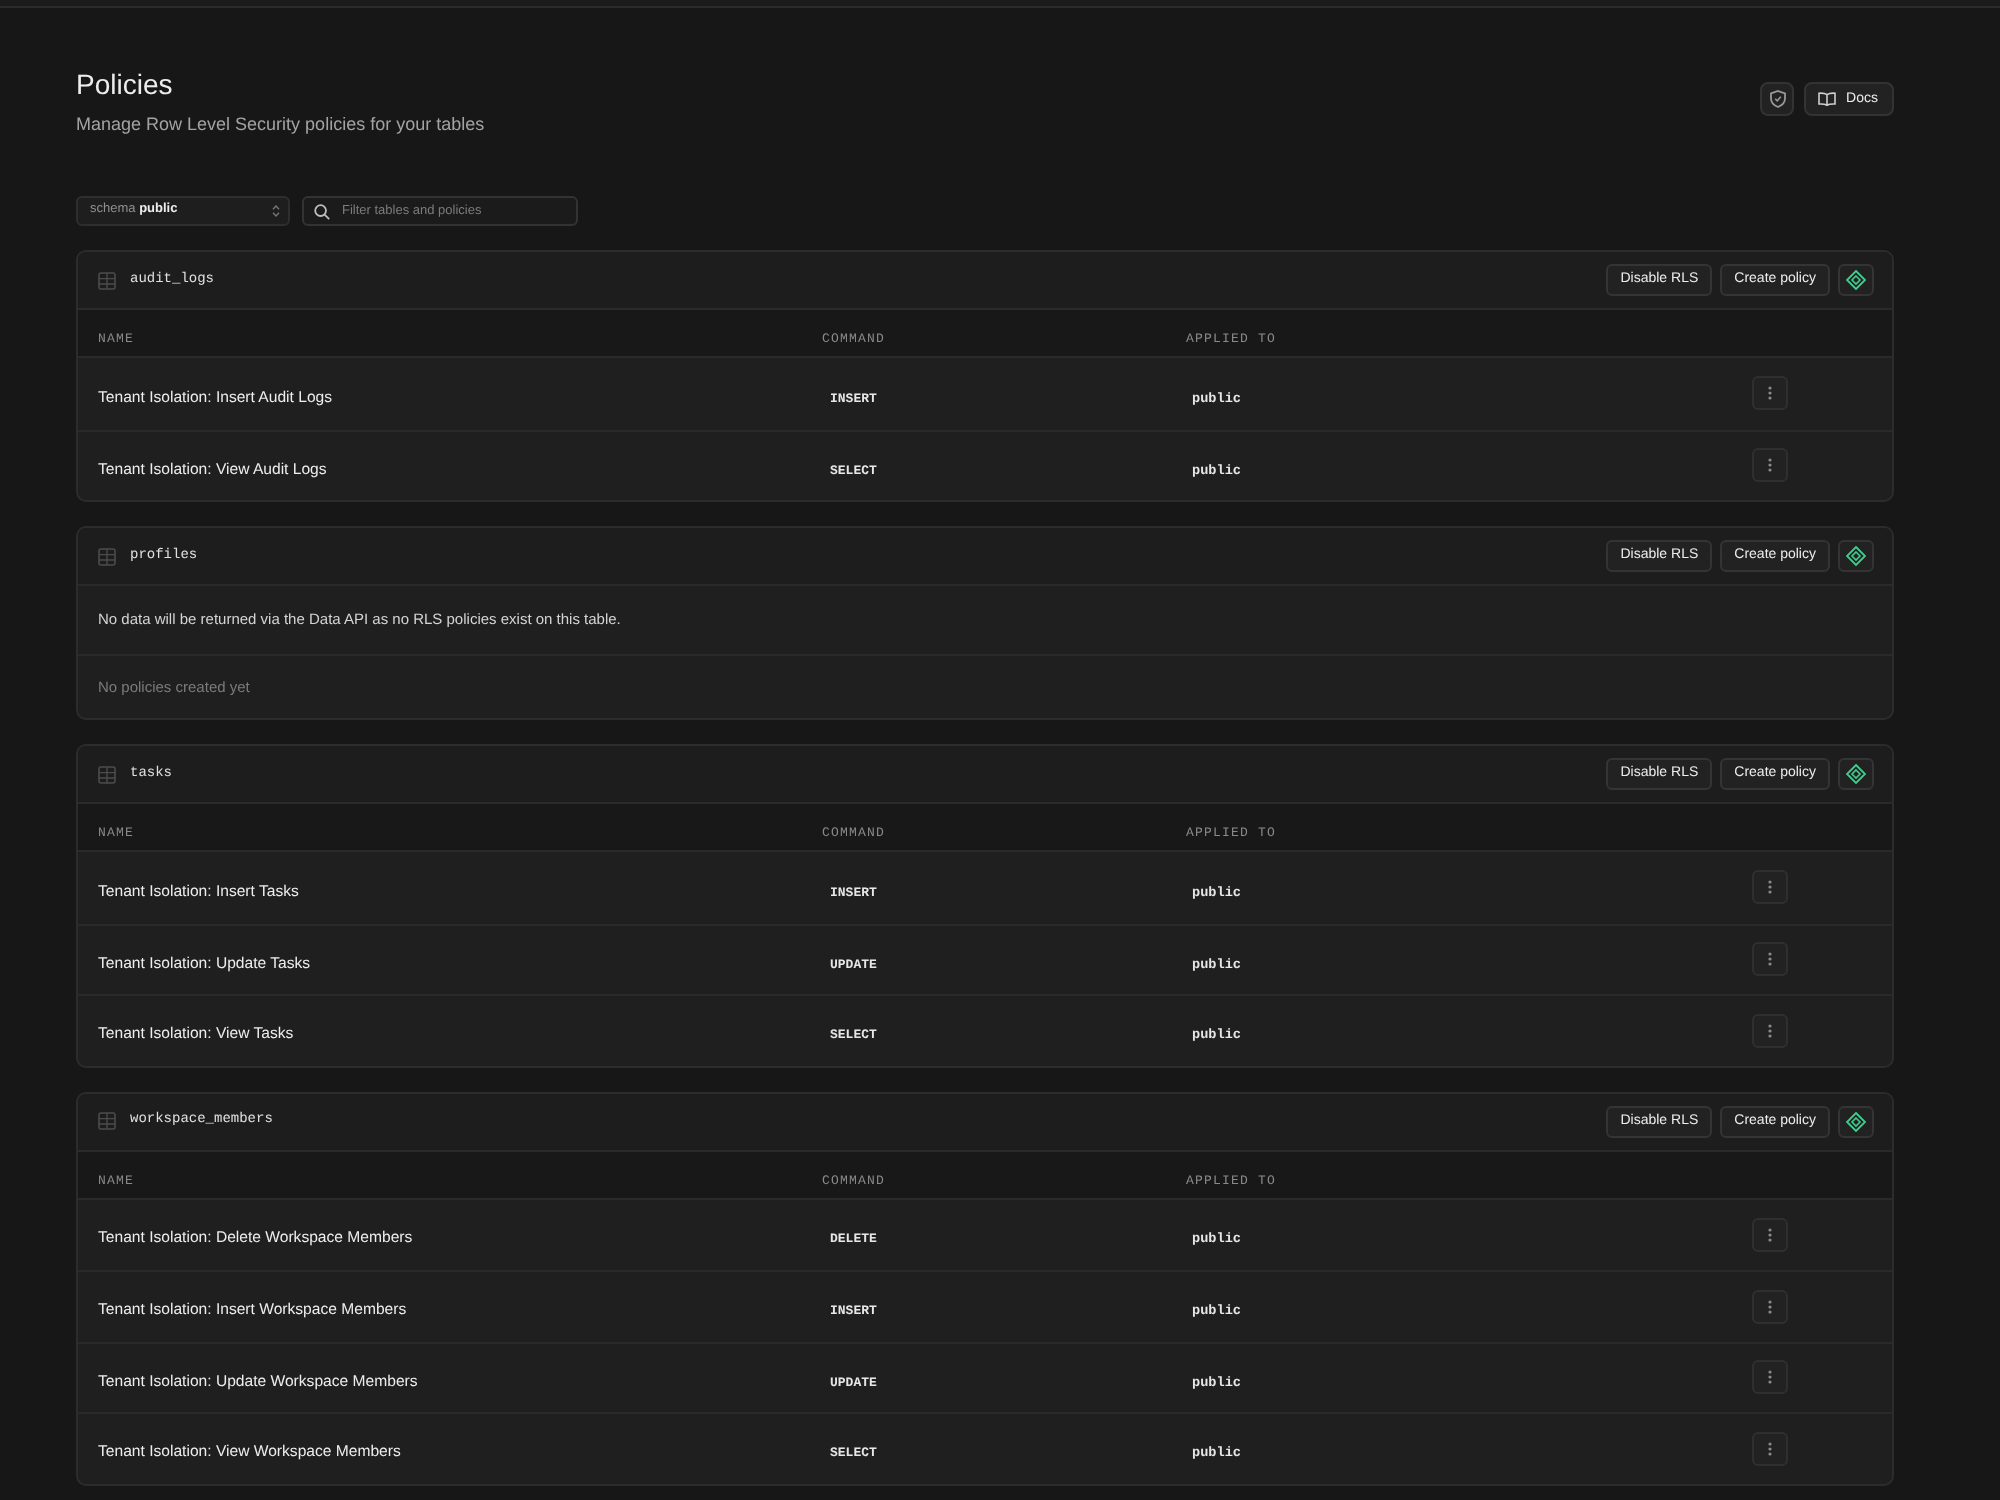 The width and height of the screenshot is (2000, 1500). What do you see at coordinates (125, 84) in the screenshot?
I see `page-title: Policies` at bounding box center [125, 84].